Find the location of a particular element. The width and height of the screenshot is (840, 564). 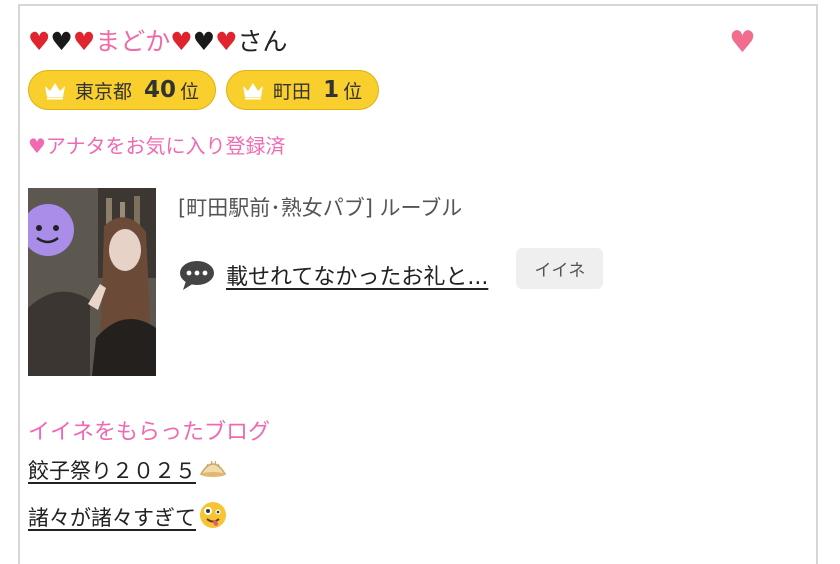

liked-blogs-list: 餃子祭り２０２５ 諸々が諸々すぎて is located at coordinates (128, 500).